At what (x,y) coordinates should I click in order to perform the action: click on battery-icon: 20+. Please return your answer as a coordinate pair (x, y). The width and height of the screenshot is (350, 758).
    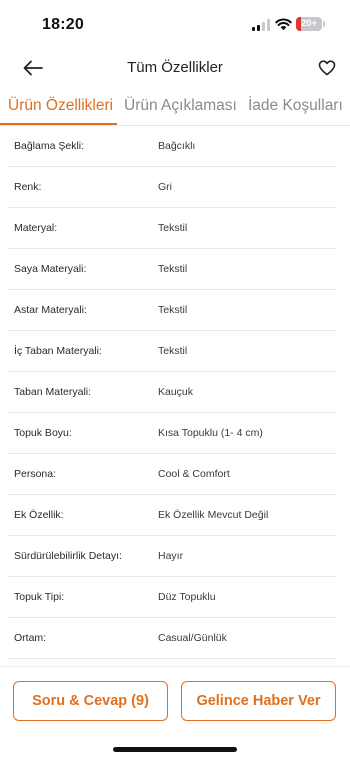
    Looking at the image, I should click on (309, 24).